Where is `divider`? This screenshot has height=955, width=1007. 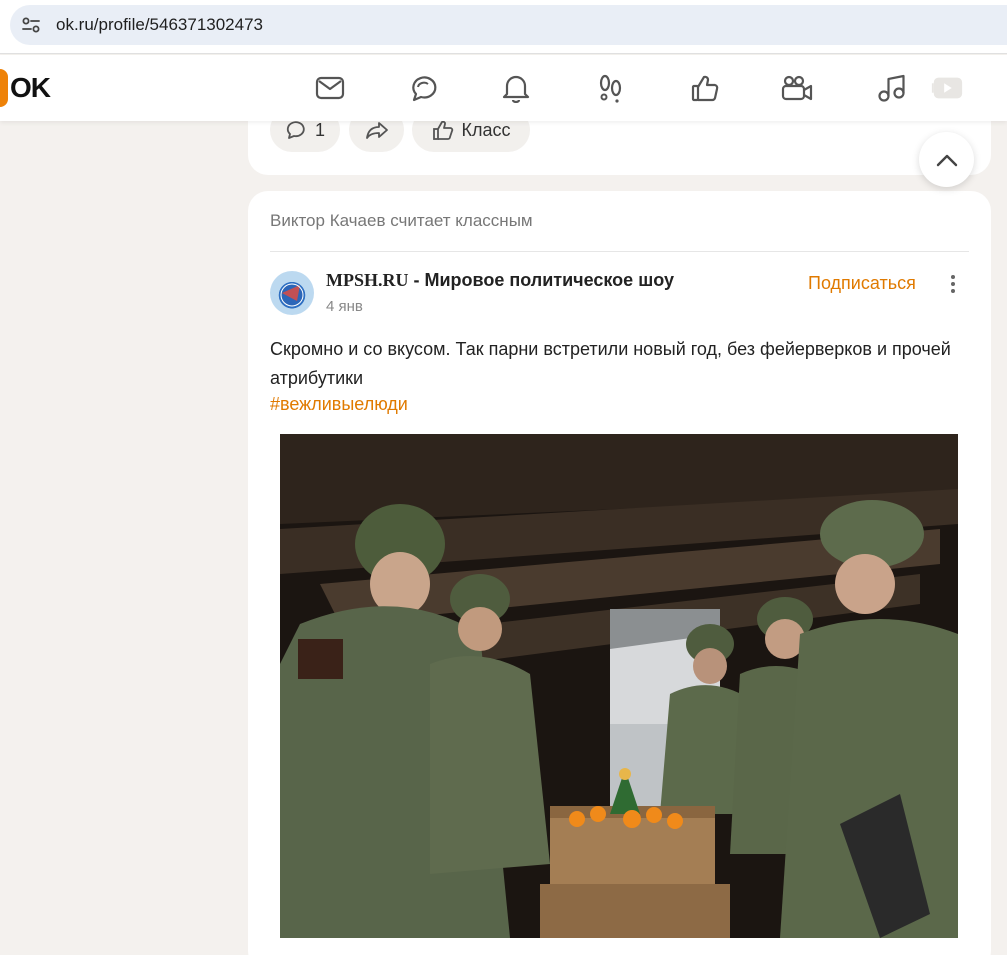
divider is located at coordinates (619, 251).